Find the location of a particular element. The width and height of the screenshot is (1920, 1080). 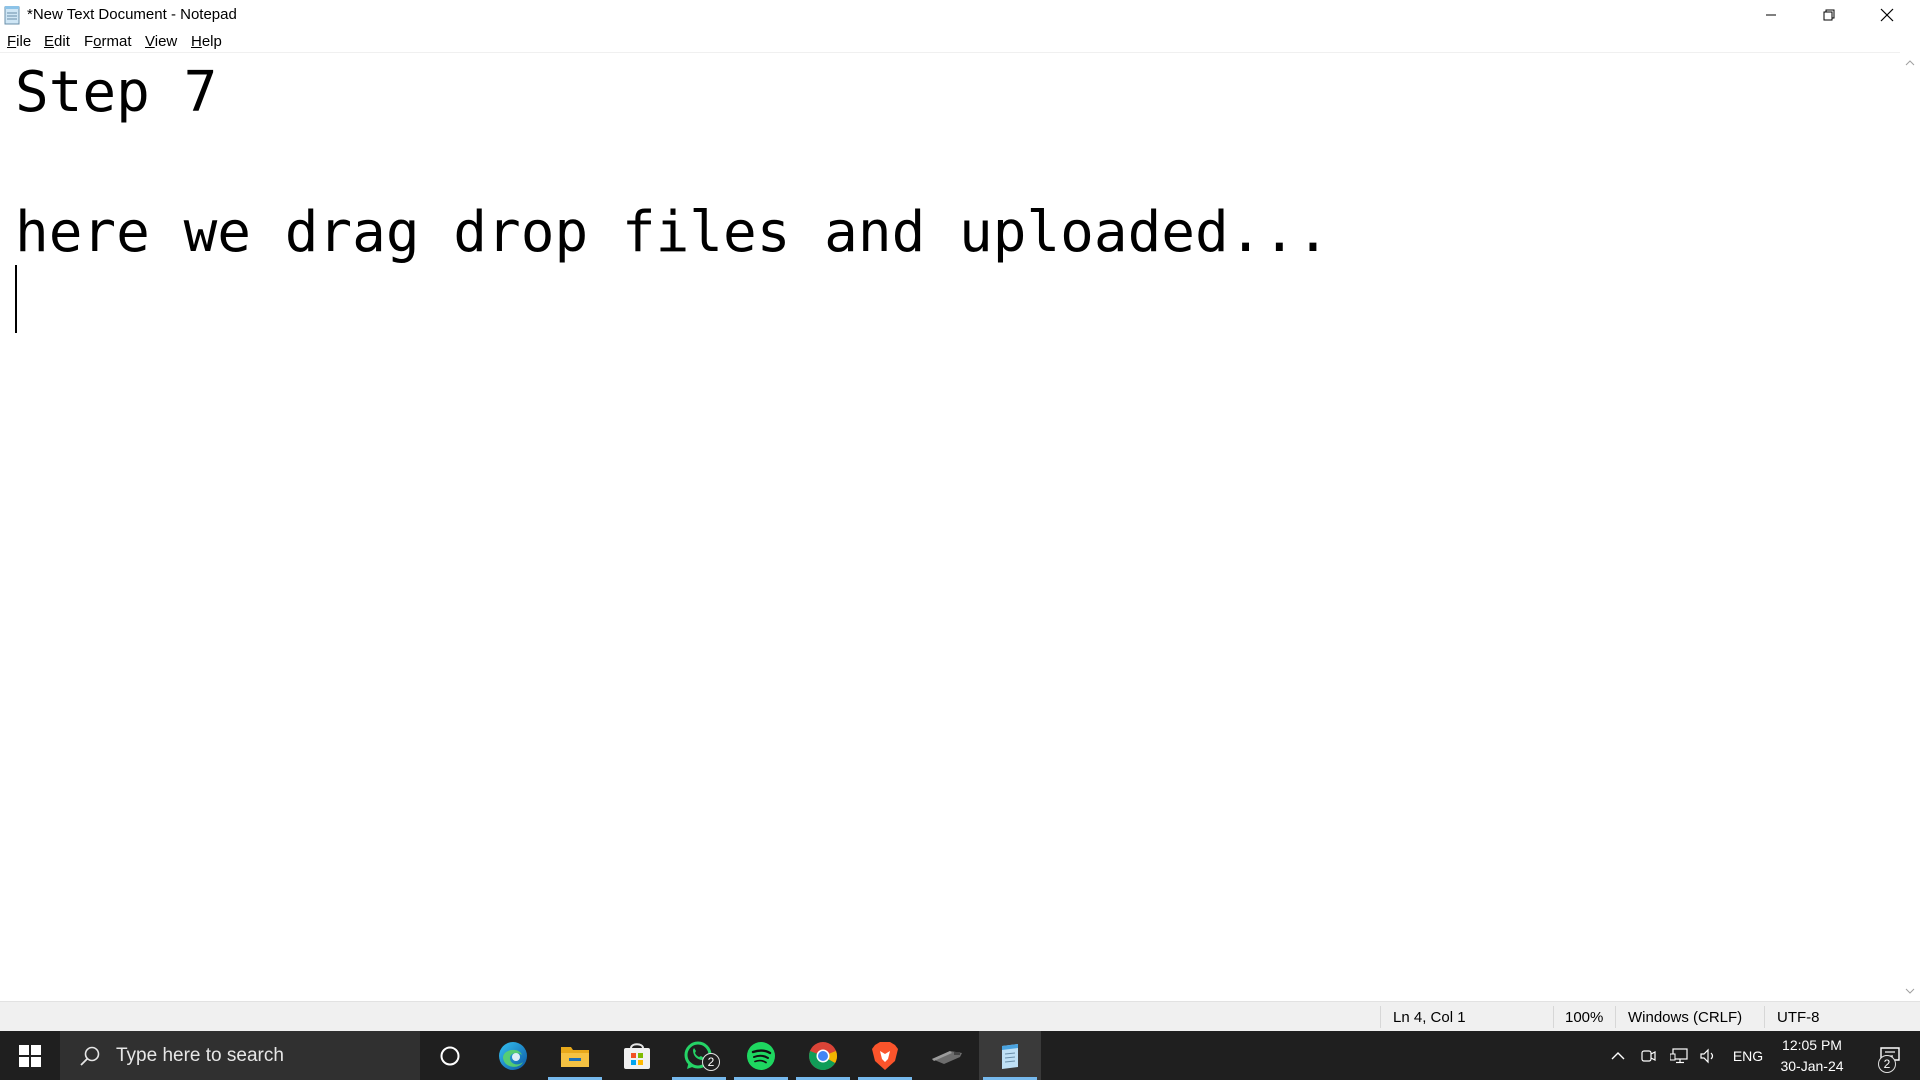

menu-edit-label: dit is located at coordinates (62, 41).